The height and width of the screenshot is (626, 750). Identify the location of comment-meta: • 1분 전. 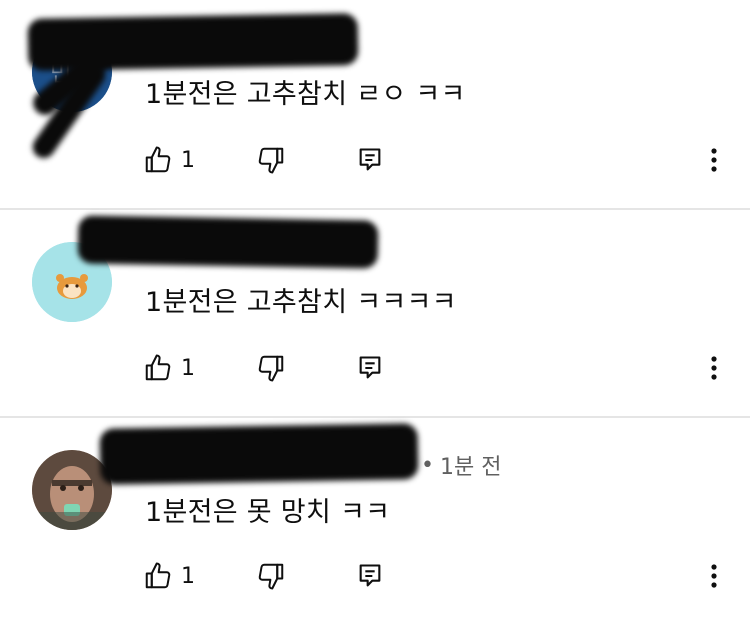
(323, 465).